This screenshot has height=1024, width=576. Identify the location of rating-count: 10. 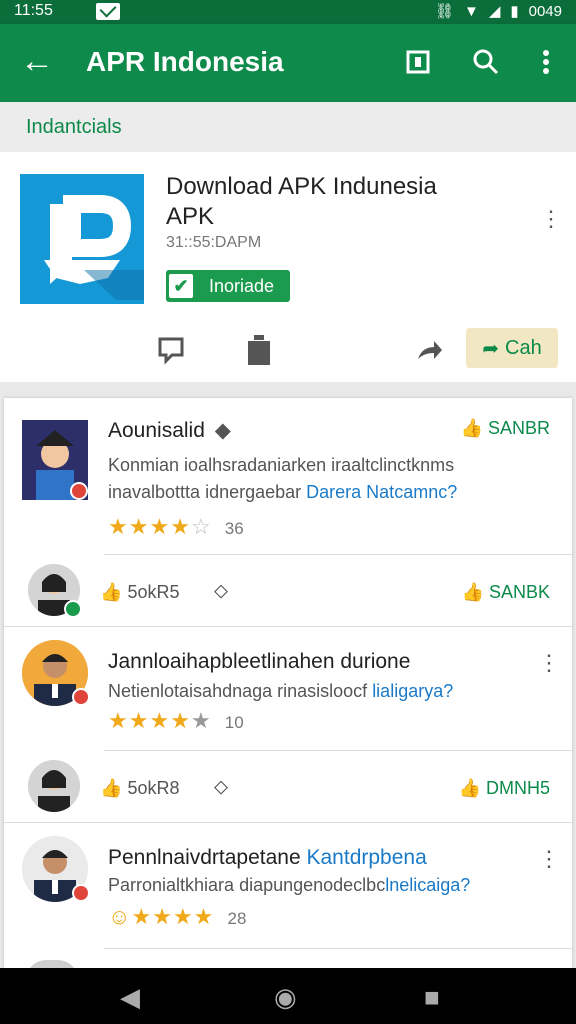
(234, 722).